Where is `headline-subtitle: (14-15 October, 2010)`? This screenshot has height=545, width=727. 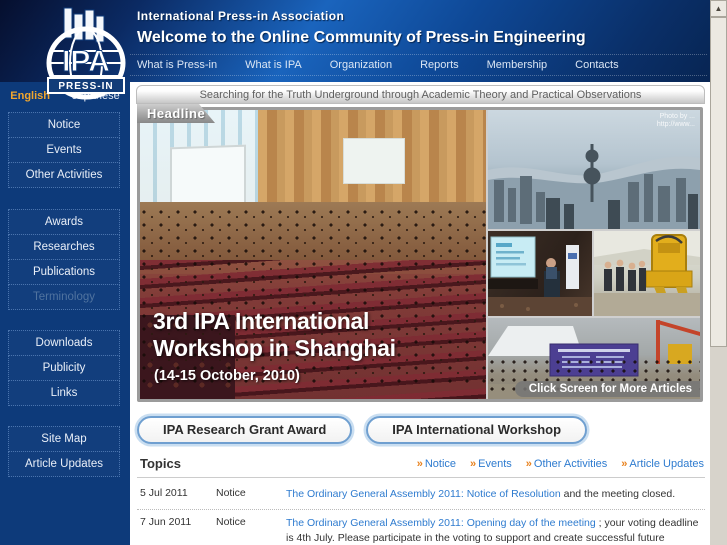
headline-subtitle: (14-15 October, 2010) is located at coordinates (227, 376).